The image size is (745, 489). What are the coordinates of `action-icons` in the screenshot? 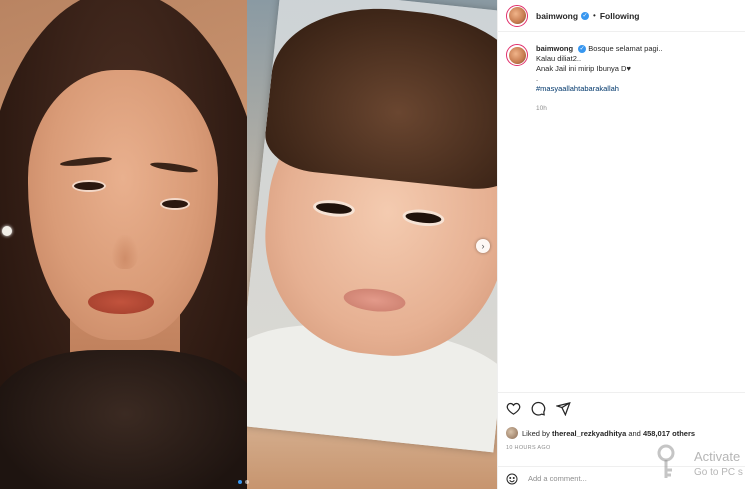 It's located at (538, 408).